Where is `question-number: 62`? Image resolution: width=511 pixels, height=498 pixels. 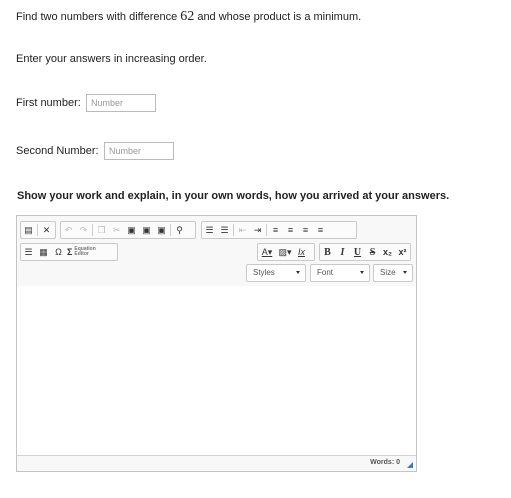
question-number: 62 is located at coordinates (187, 16).